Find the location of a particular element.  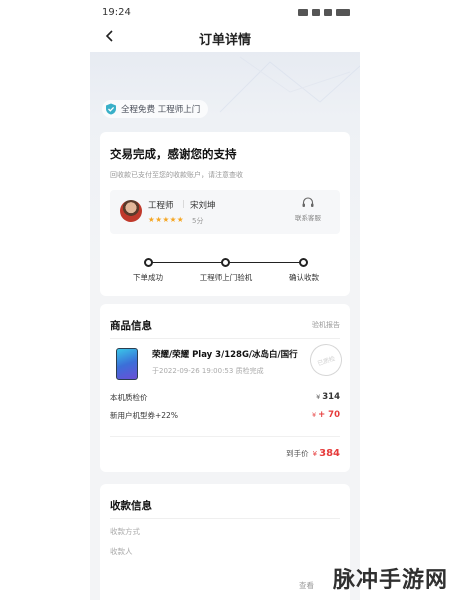

step-label-1: 下单成功 is located at coordinates (148, 277).